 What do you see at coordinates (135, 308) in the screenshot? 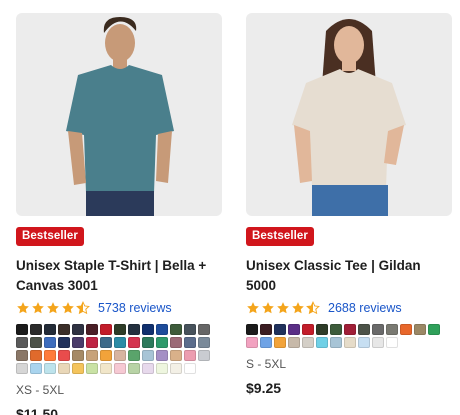
I see `reviews-link: 5738 reviews` at bounding box center [135, 308].